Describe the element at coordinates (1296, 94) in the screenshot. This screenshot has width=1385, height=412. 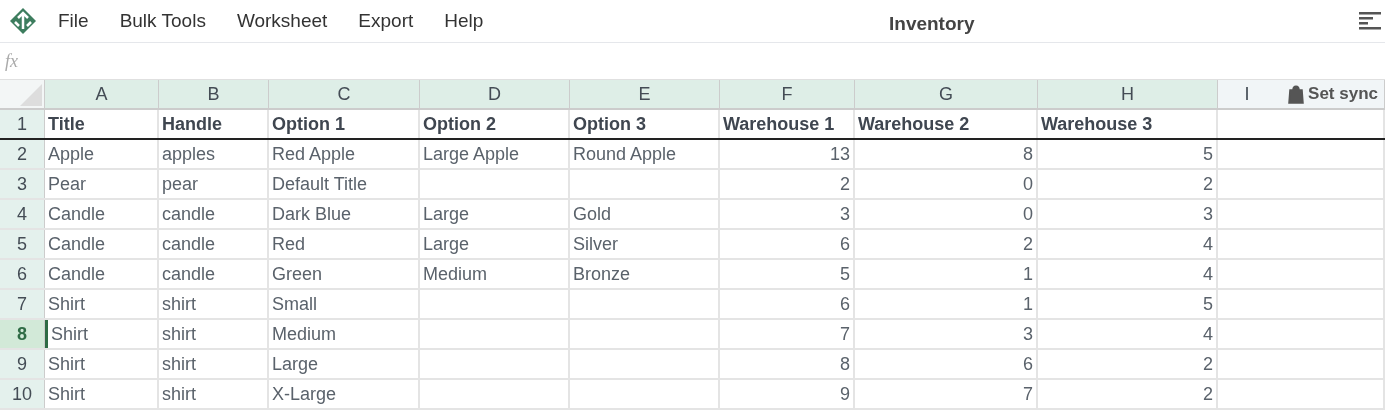
I see `shopping-bag-icon` at that location.